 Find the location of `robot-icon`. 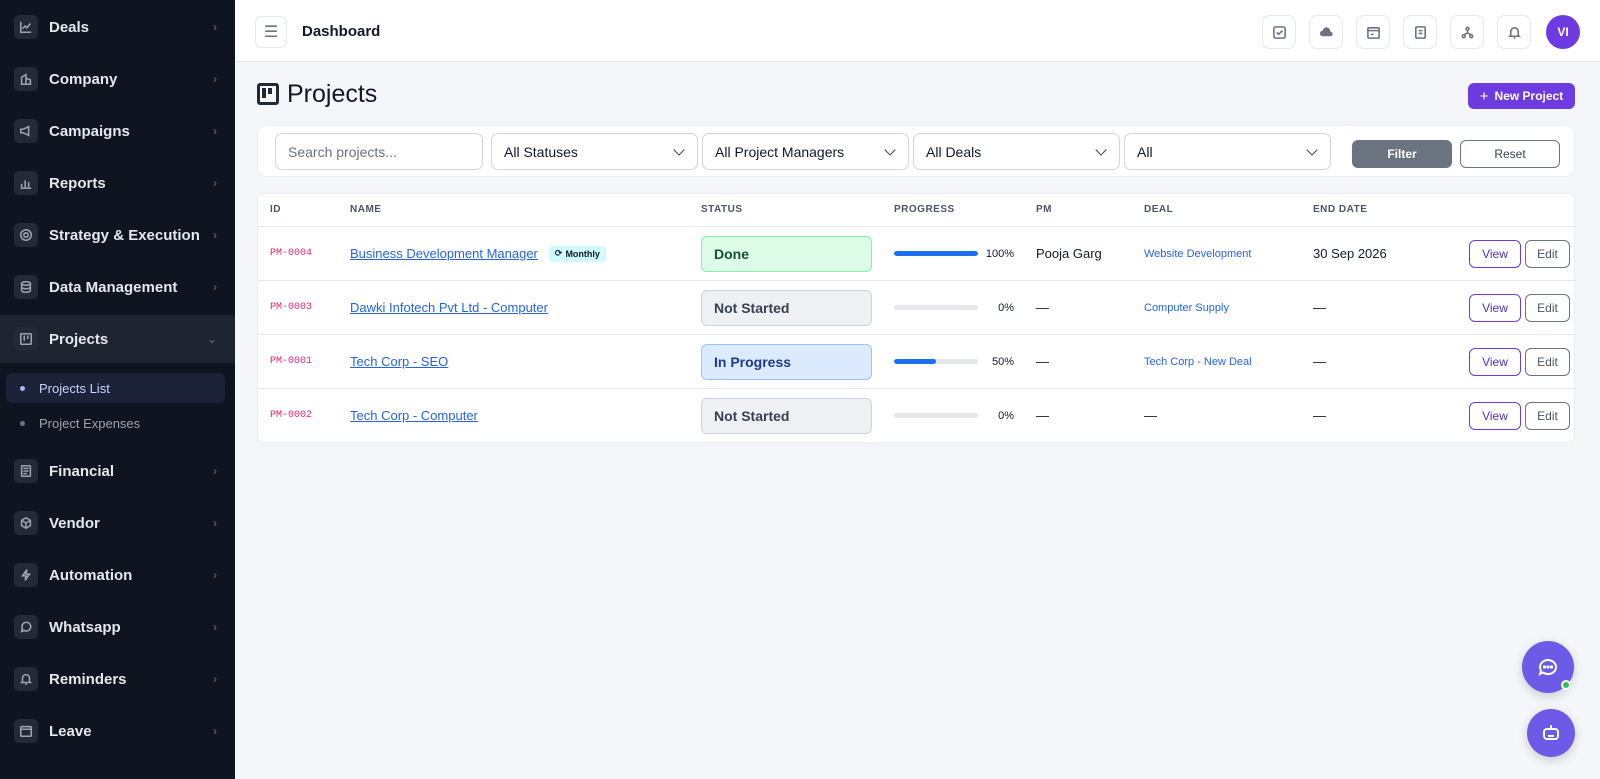

robot-icon is located at coordinates (1551, 732).